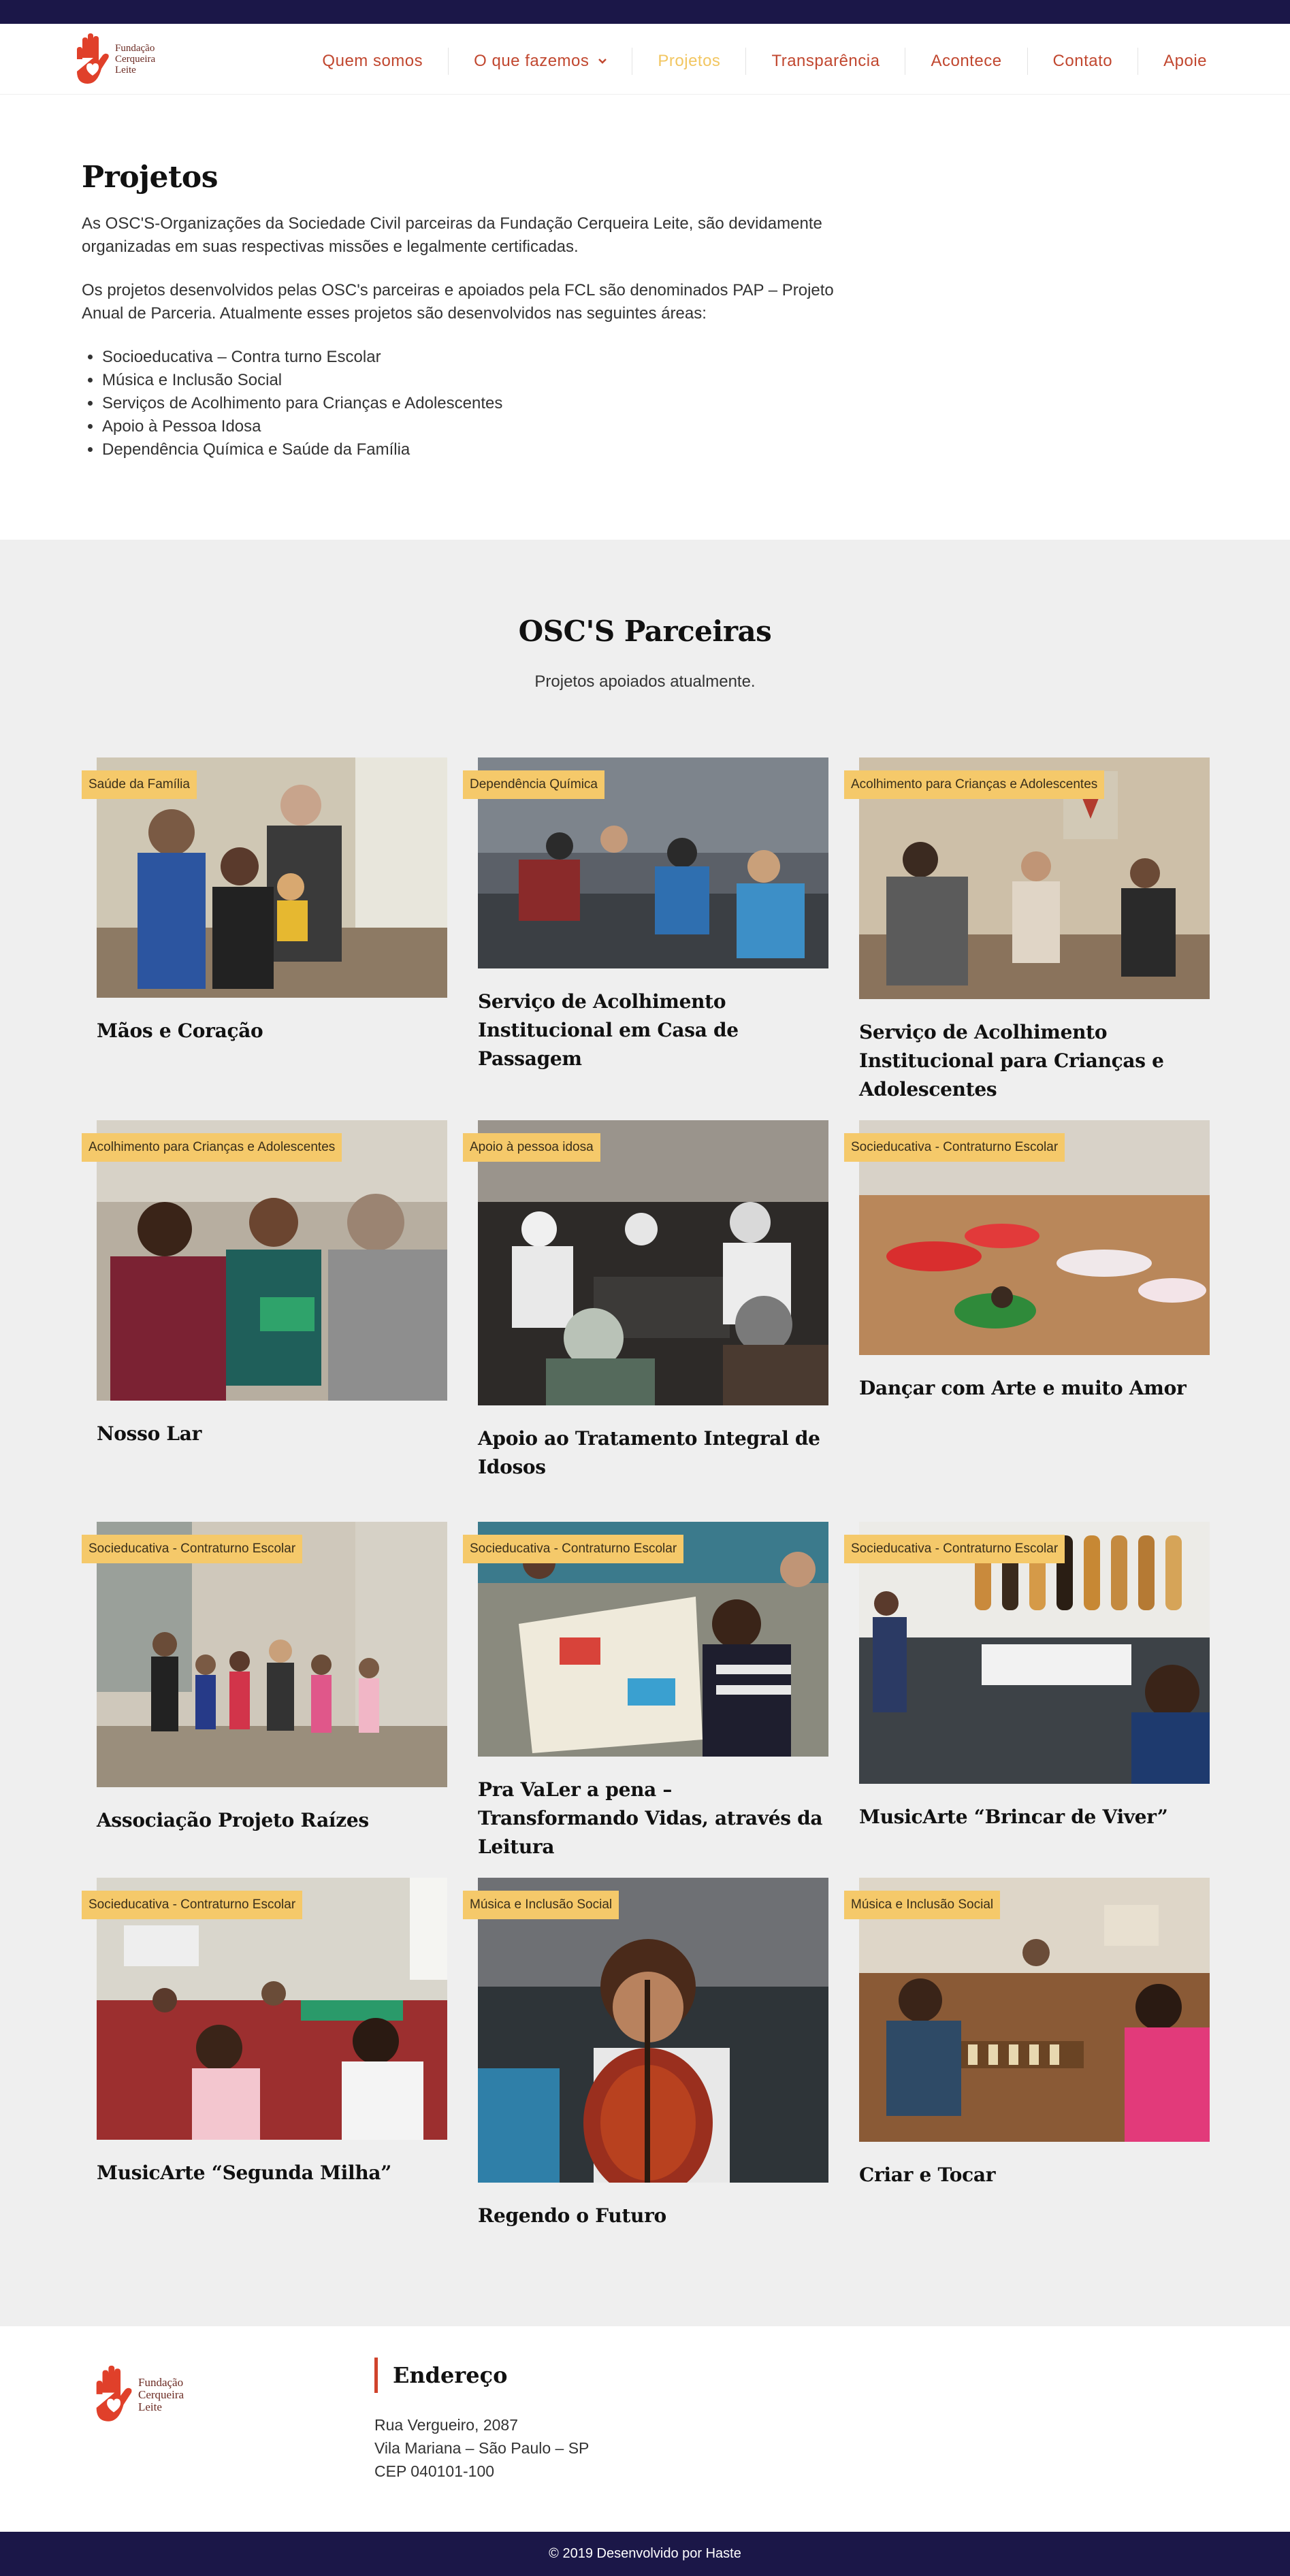 The height and width of the screenshot is (2576, 1290). What do you see at coordinates (487, 426) in the screenshot?
I see `list-item: Apoio à Pessoa Idosa` at bounding box center [487, 426].